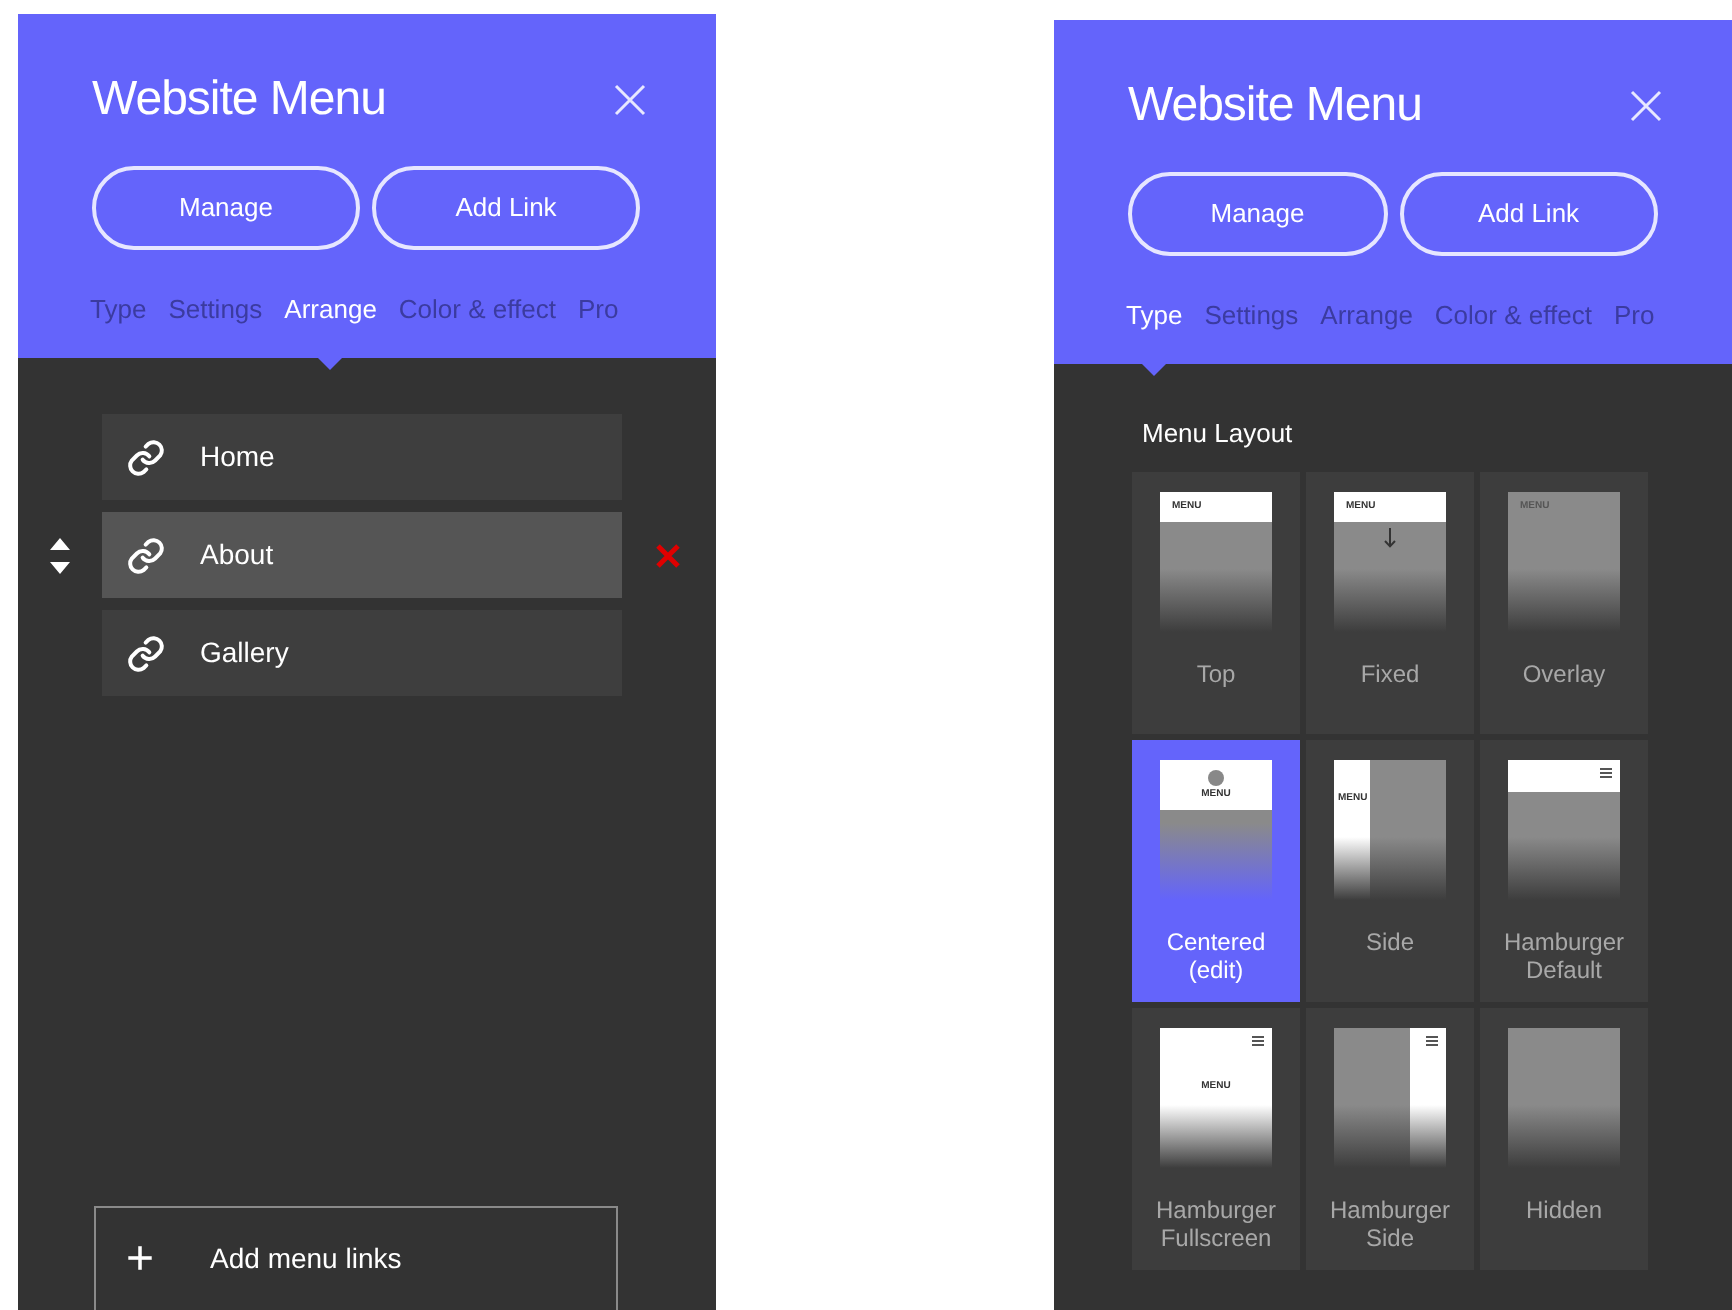 The height and width of the screenshot is (1310, 1732). I want to click on layout-label: Centered (edit), so click(1216, 955).